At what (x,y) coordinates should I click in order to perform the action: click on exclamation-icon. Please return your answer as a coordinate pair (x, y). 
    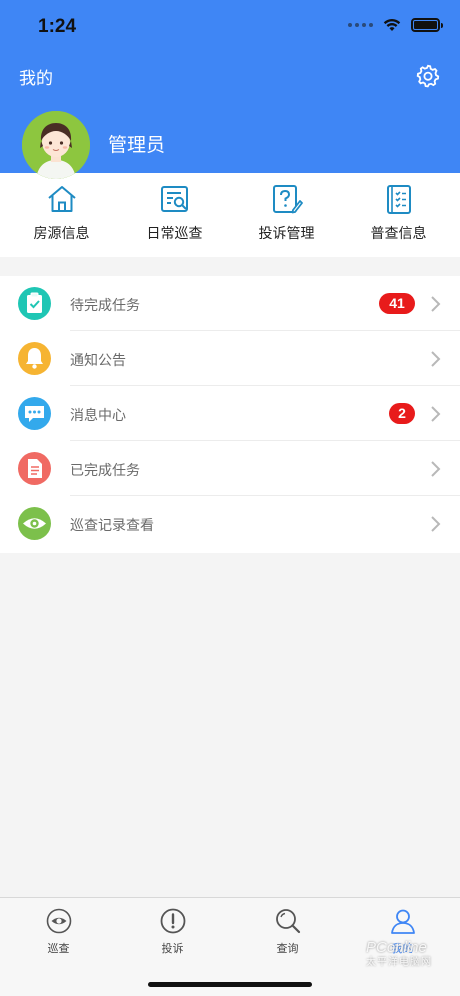
    Looking at the image, I should click on (173, 921).